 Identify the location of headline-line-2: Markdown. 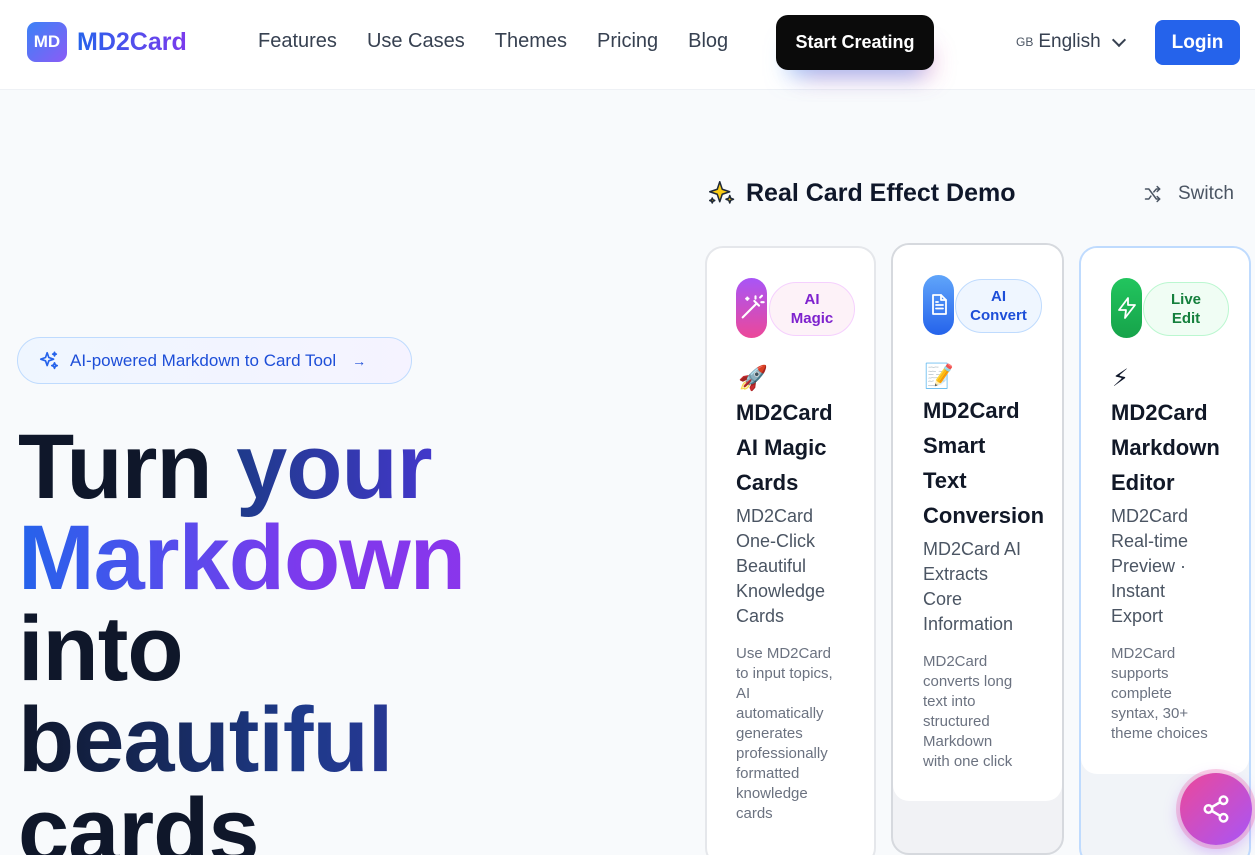
(298, 558).